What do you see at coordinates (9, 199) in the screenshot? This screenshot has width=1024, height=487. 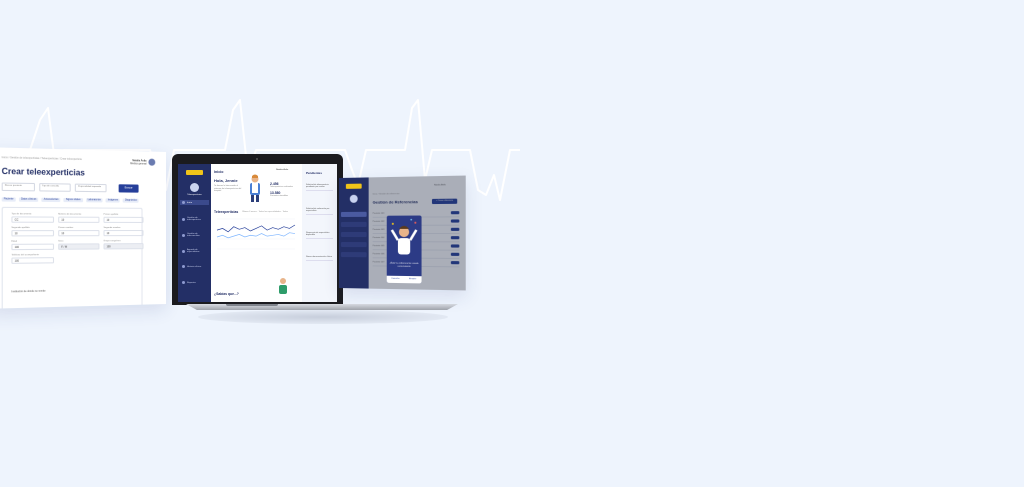 I see `tab-patient: Paciente` at bounding box center [9, 199].